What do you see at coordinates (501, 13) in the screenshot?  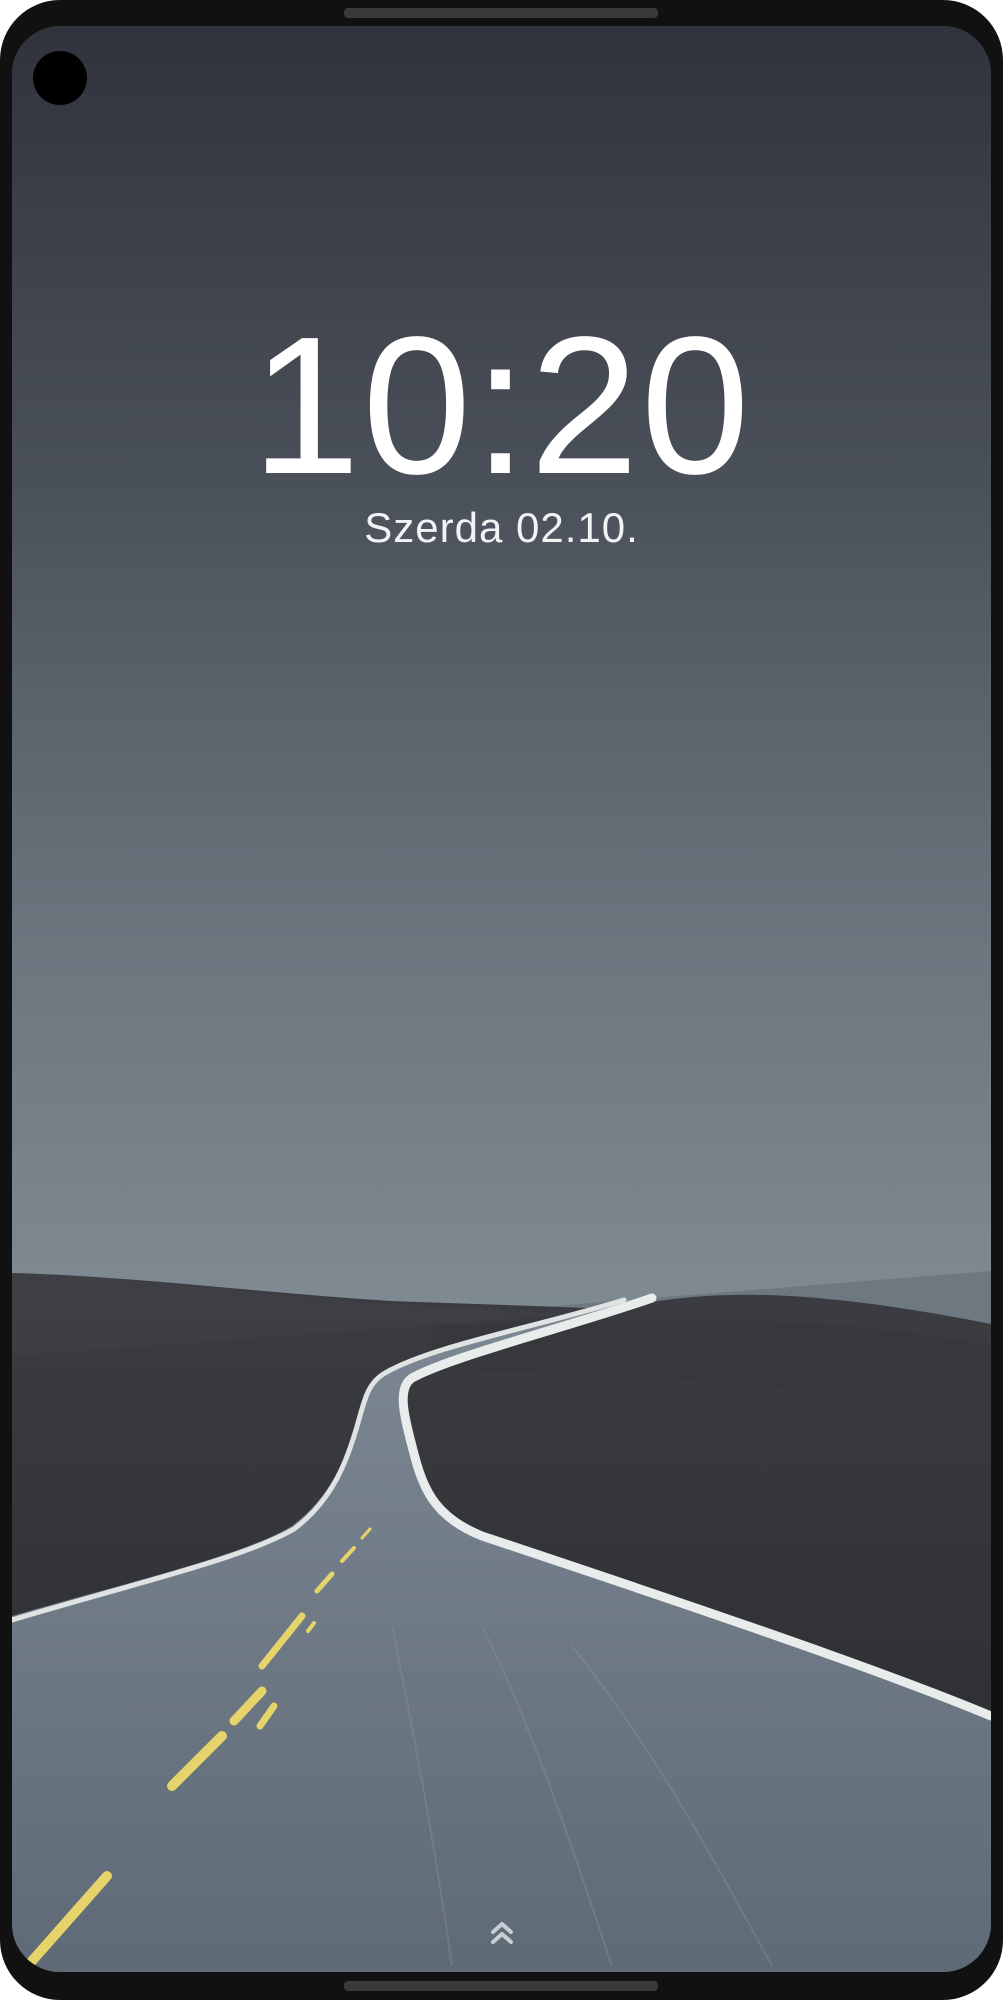 I see `speaker-grille-top` at bounding box center [501, 13].